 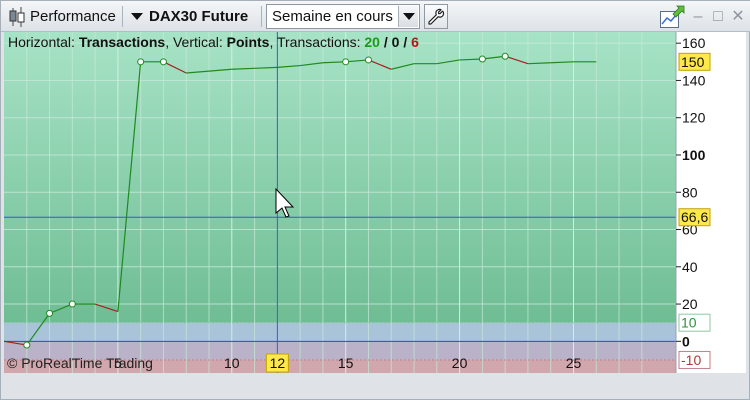 What do you see at coordinates (690, 267) in the screenshot?
I see `y-tick-label: 40` at bounding box center [690, 267].